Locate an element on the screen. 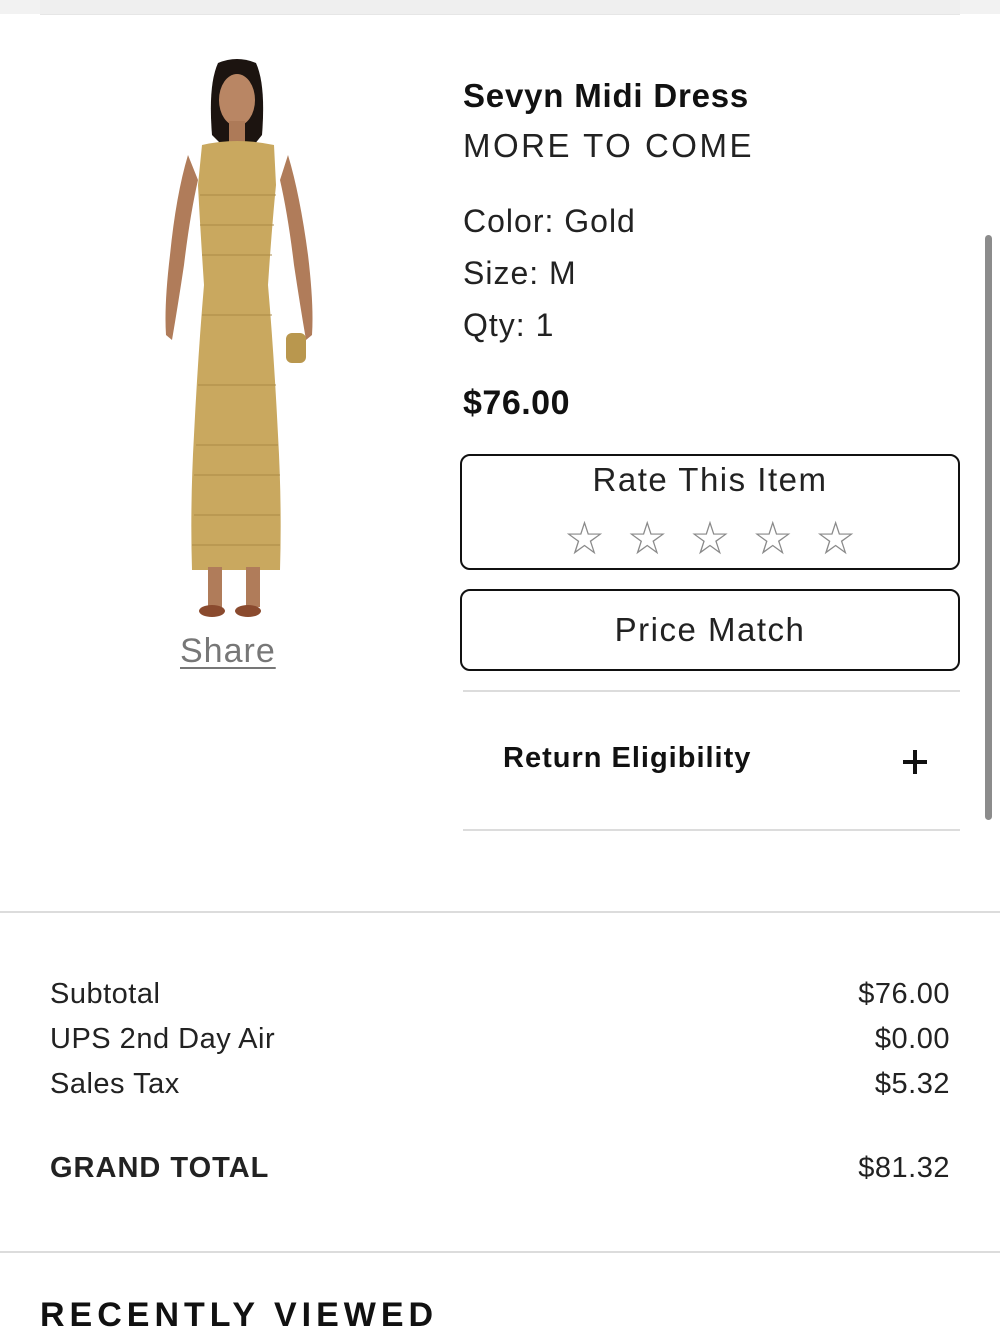 The image size is (1000, 1335). clutch-bag is located at coordinates (296, 348).